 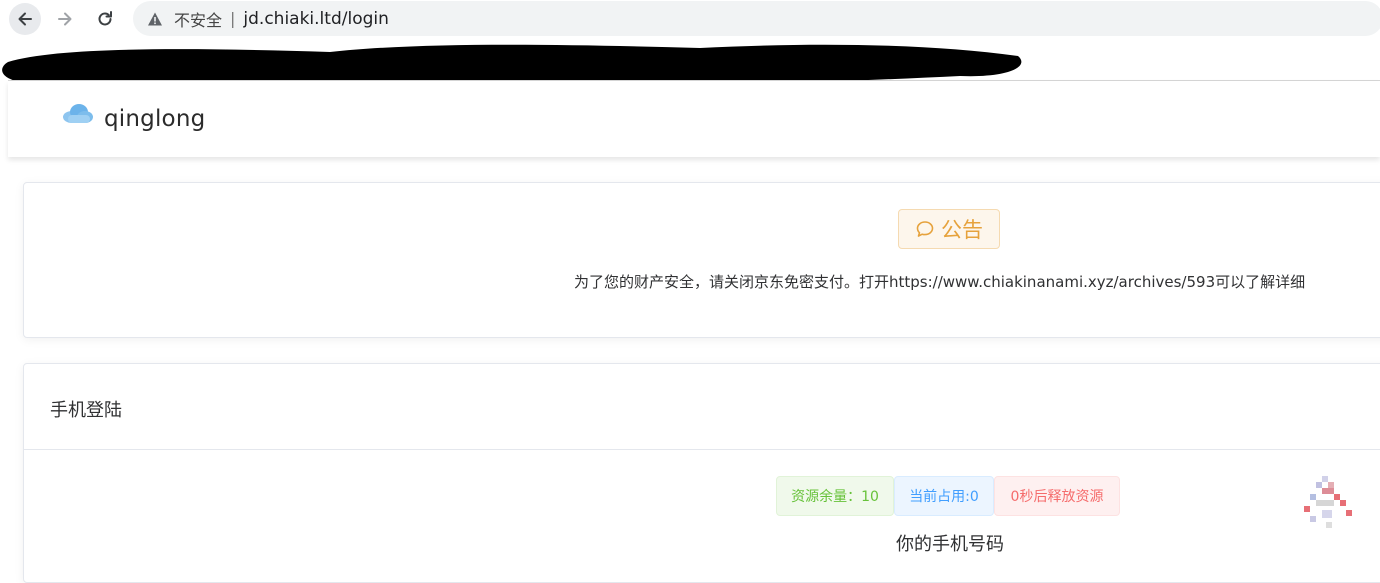 I want to click on watermark-mascot-icon, so click(x=1328, y=502).